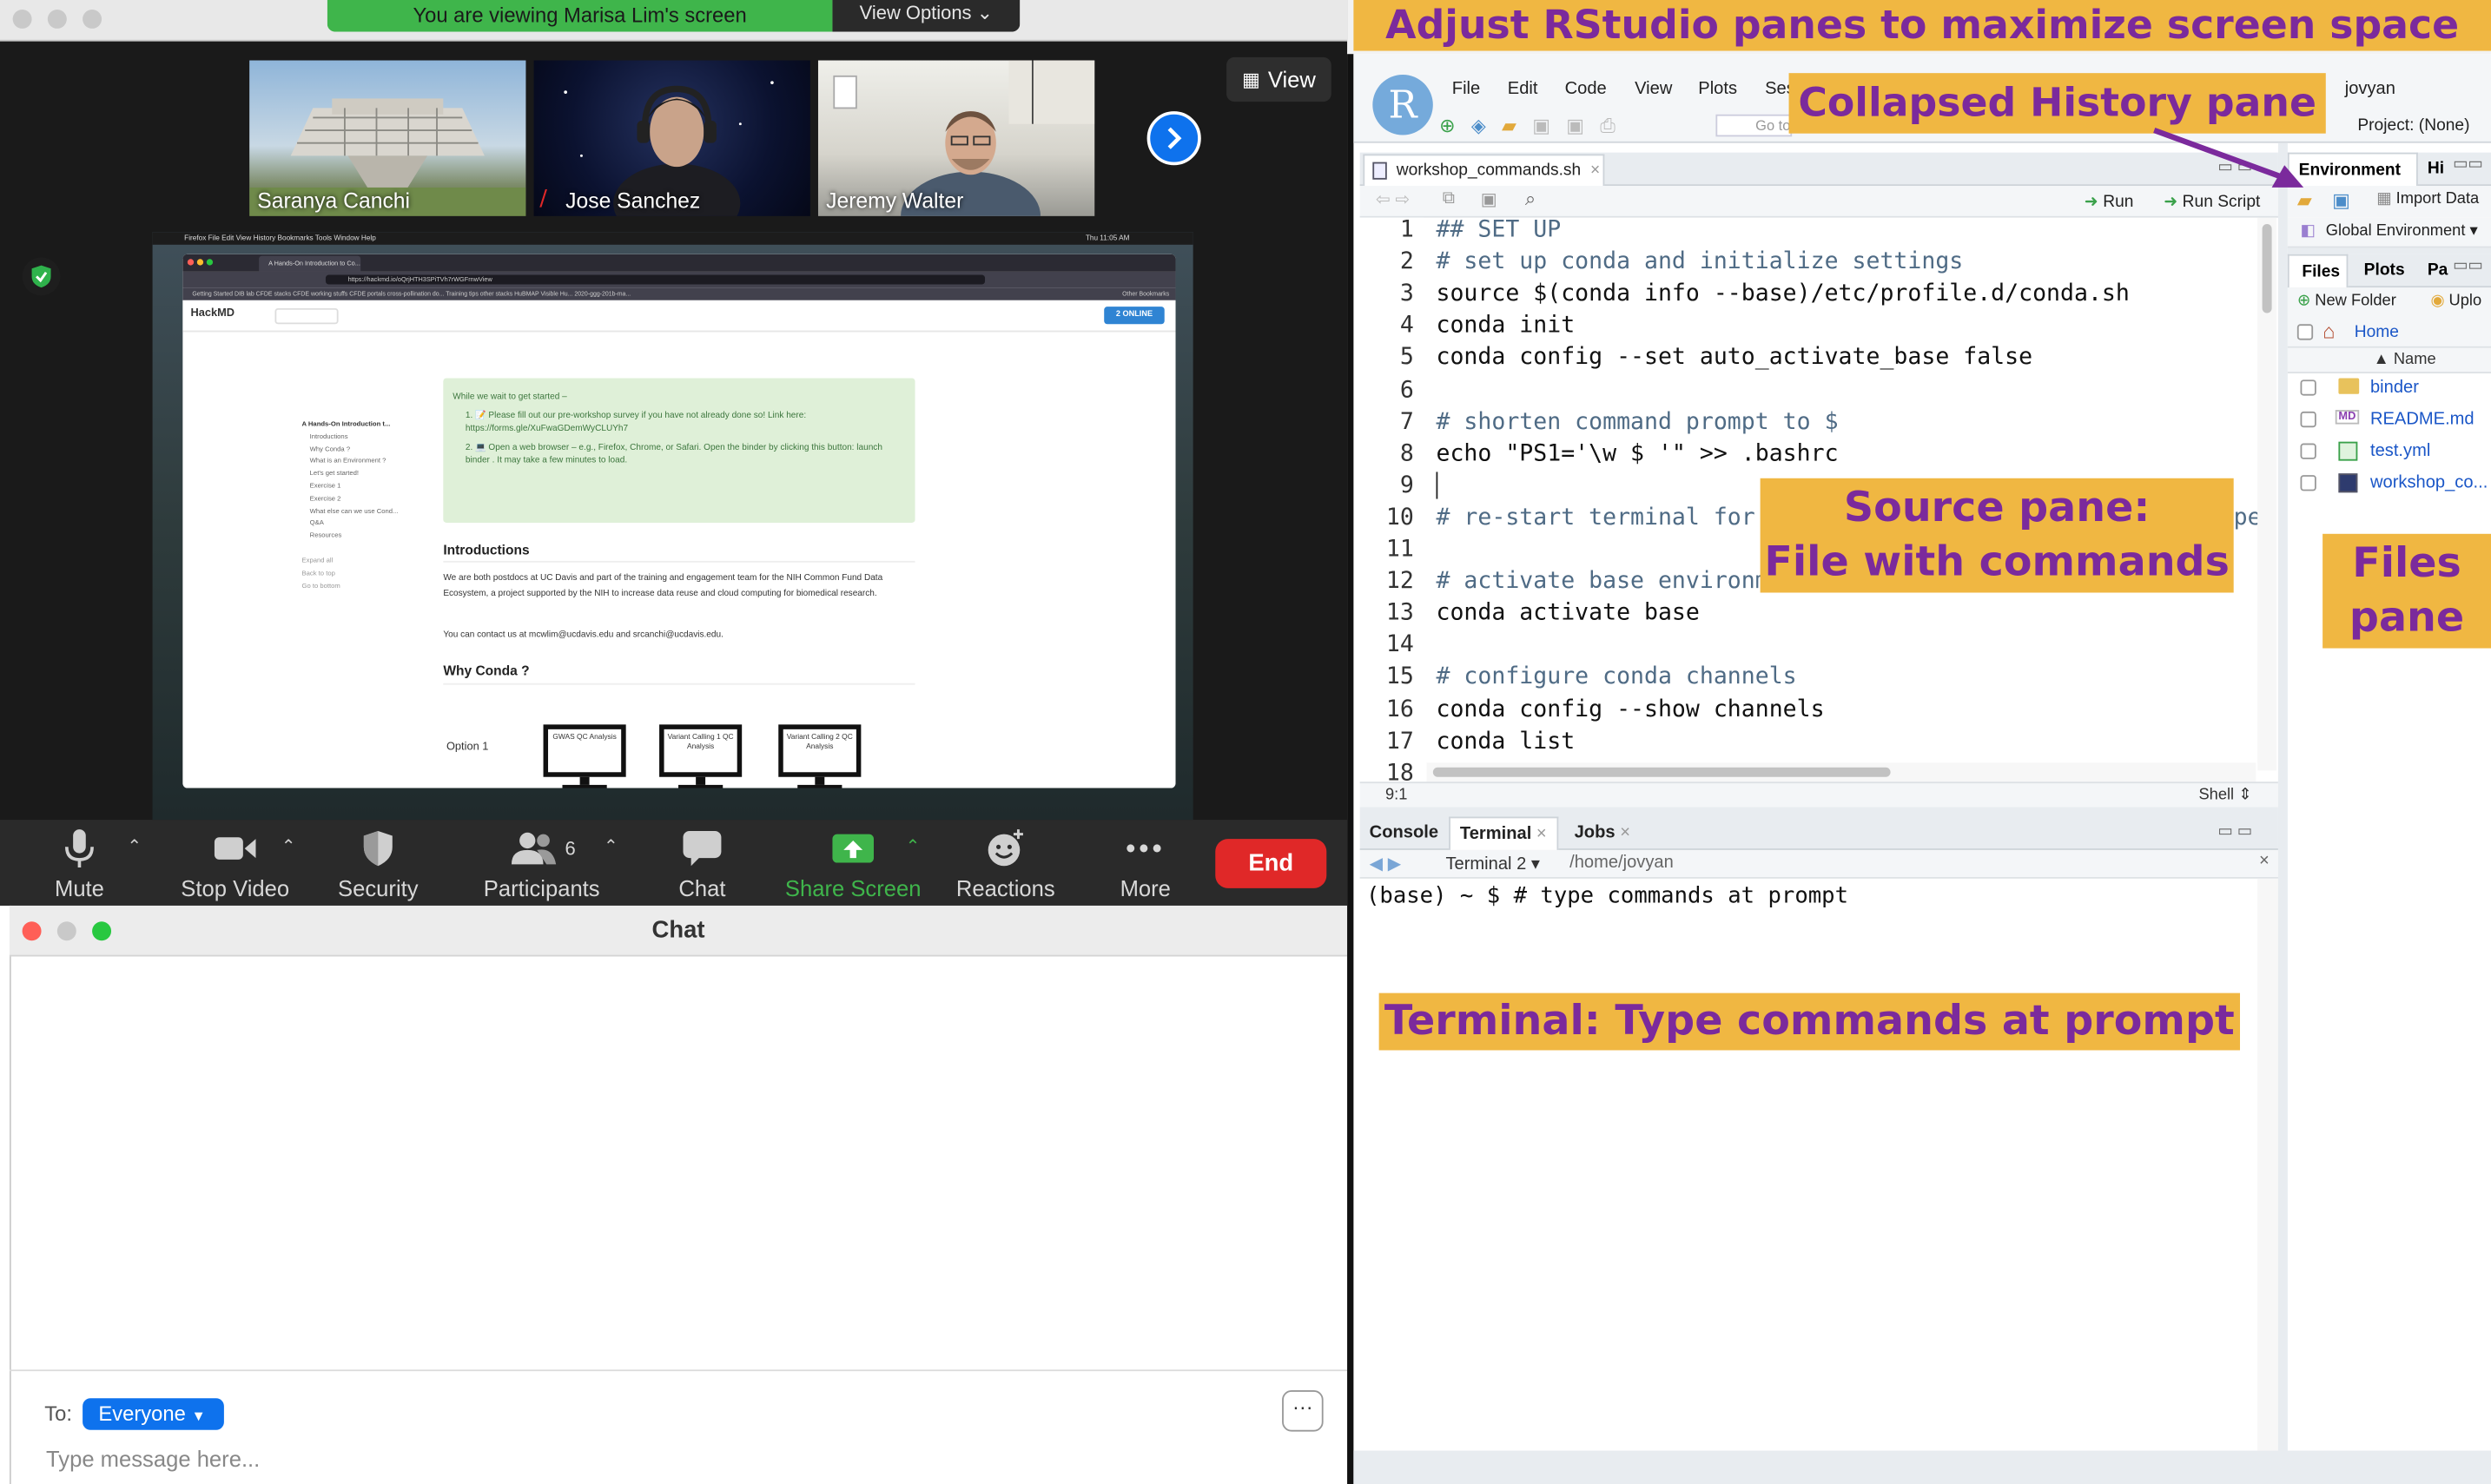  Describe the element at coordinates (2267, 494) in the screenshot. I see `editor-vscrollbar` at that location.